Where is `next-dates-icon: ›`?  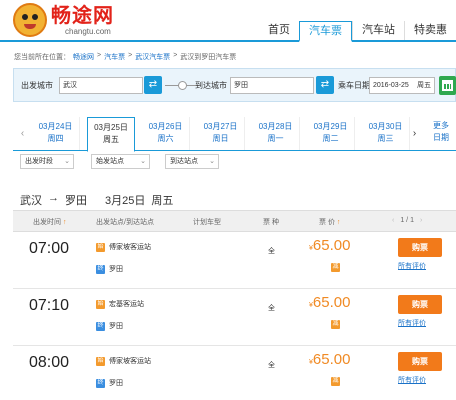
next-dates-icon: › is located at coordinates (414, 133).